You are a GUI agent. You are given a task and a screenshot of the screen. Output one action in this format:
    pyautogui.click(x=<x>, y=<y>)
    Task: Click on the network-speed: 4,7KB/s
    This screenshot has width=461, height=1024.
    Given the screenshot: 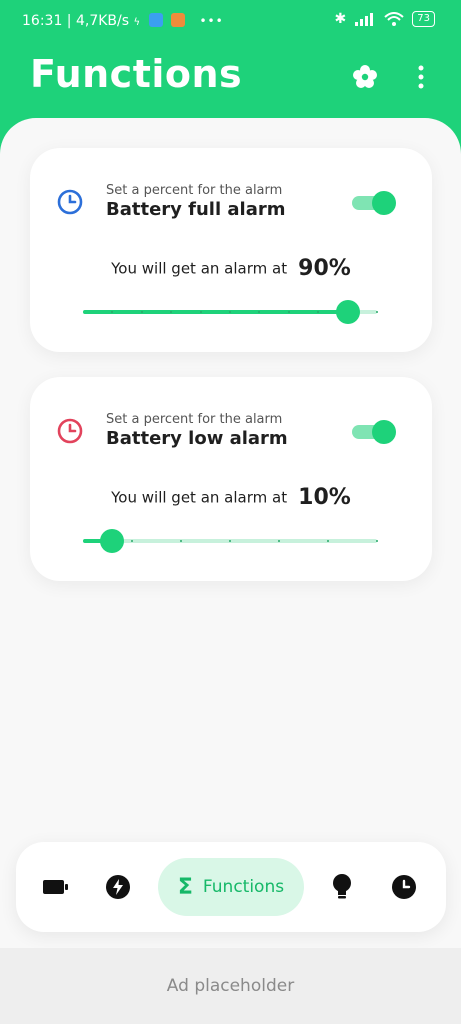 What is the action you would take?
    pyautogui.click(x=102, y=21)
    